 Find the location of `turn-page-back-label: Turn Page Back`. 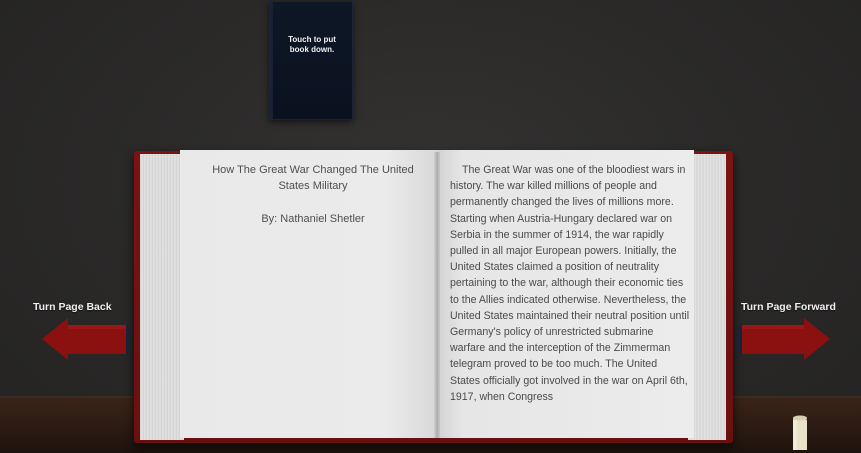

turn-page-back-label: Turn Page Back is located at coordinates (72, 307).